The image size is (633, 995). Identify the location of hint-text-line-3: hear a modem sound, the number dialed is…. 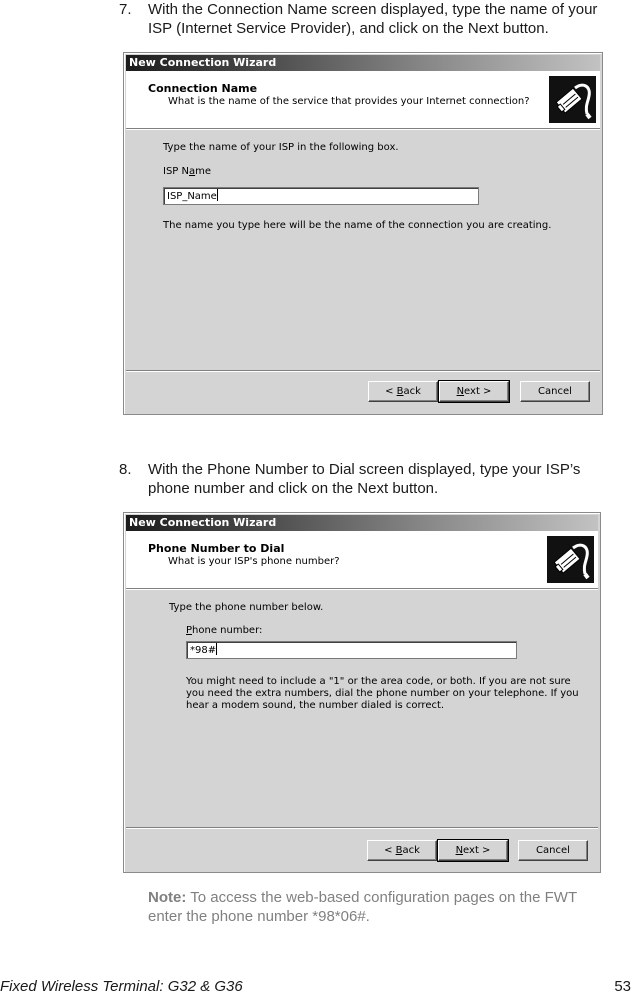
(315, 705).